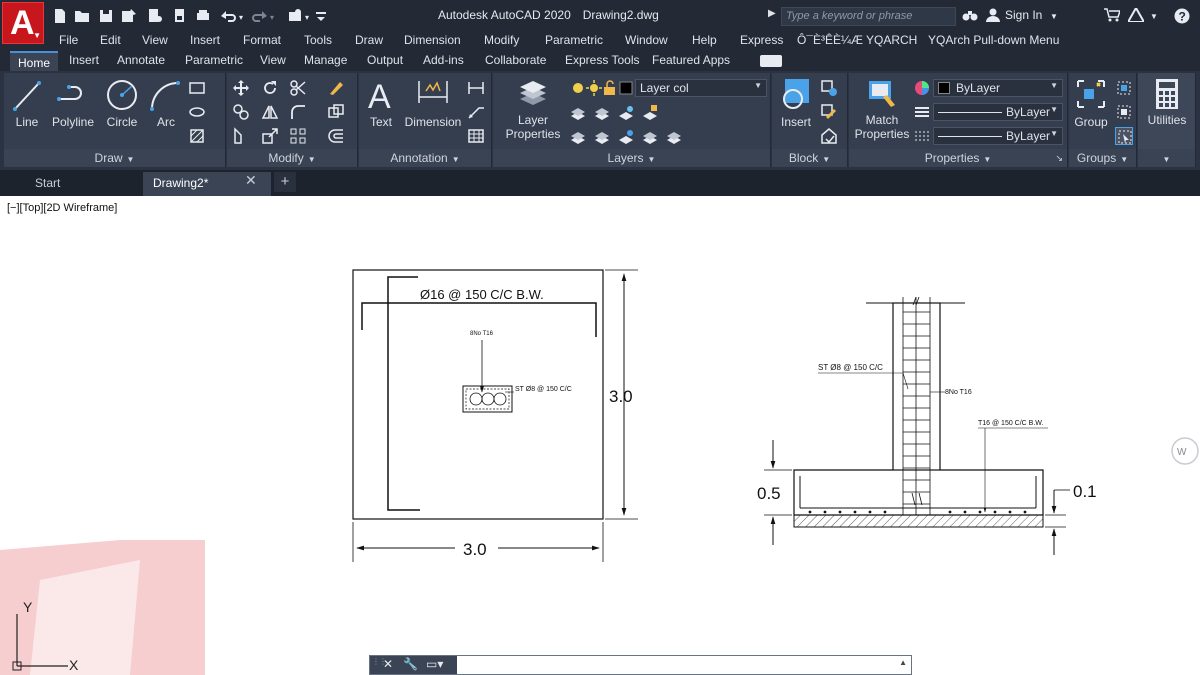 The height and width of the screenshot is (675, 1200). What do you see at coordinates (73, 103) in the screenshot?
I see `polyline-button: Polyline` at bounding box center [73, 103].